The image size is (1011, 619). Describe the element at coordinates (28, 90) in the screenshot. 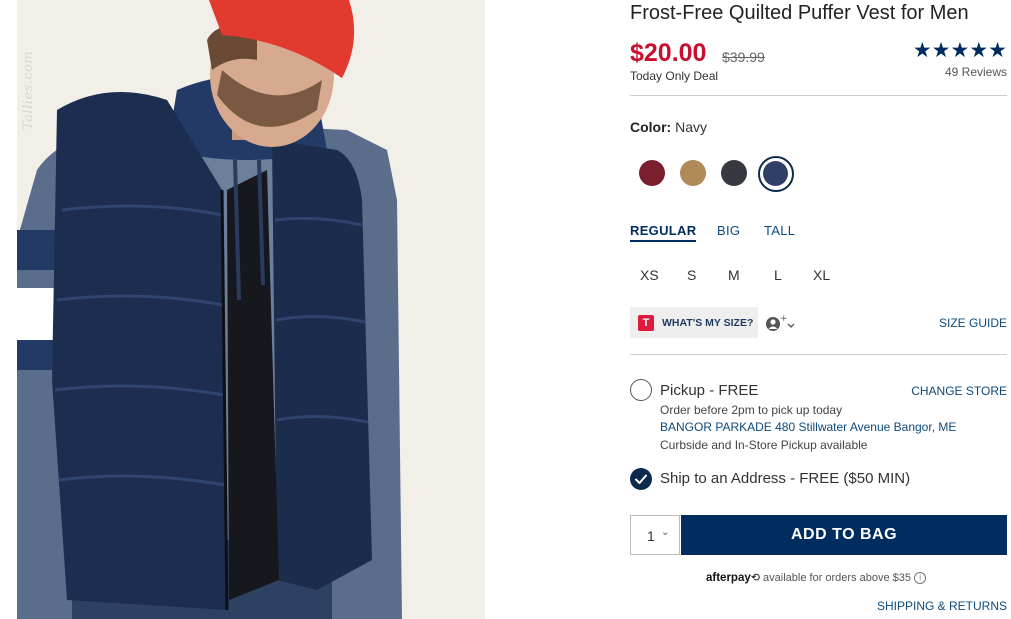

I see `watermark: Tallies.com` at that location.